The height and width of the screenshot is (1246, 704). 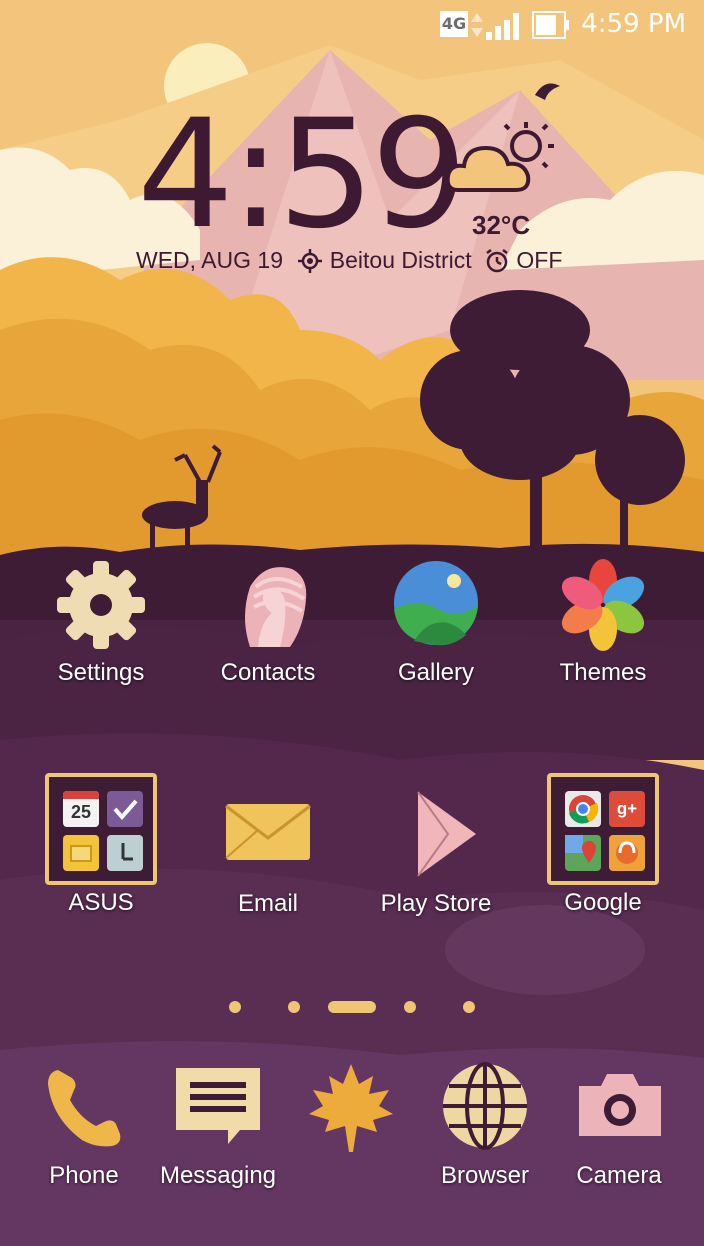 I want to click on phone-handset-icon, so click(x=84, y=1108).